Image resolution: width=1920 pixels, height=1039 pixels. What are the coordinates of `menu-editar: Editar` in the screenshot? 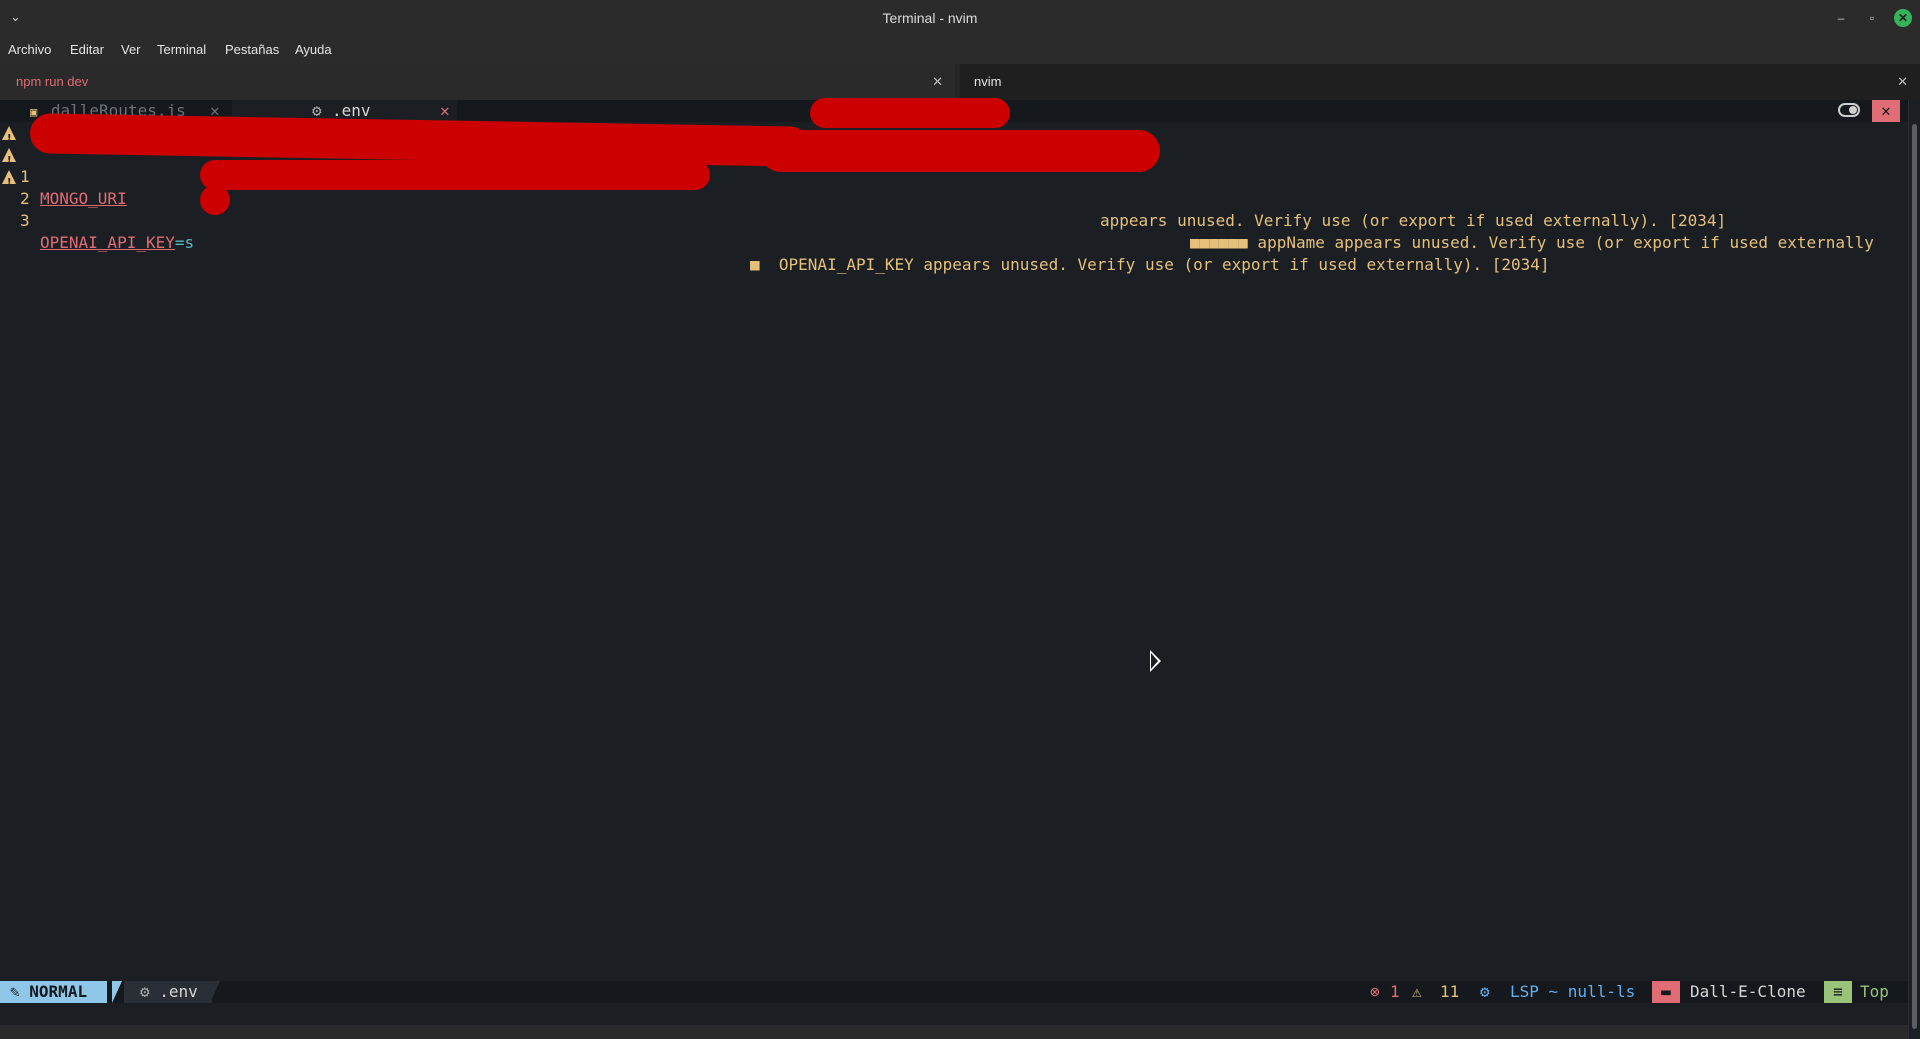 It's located at (87, 49).